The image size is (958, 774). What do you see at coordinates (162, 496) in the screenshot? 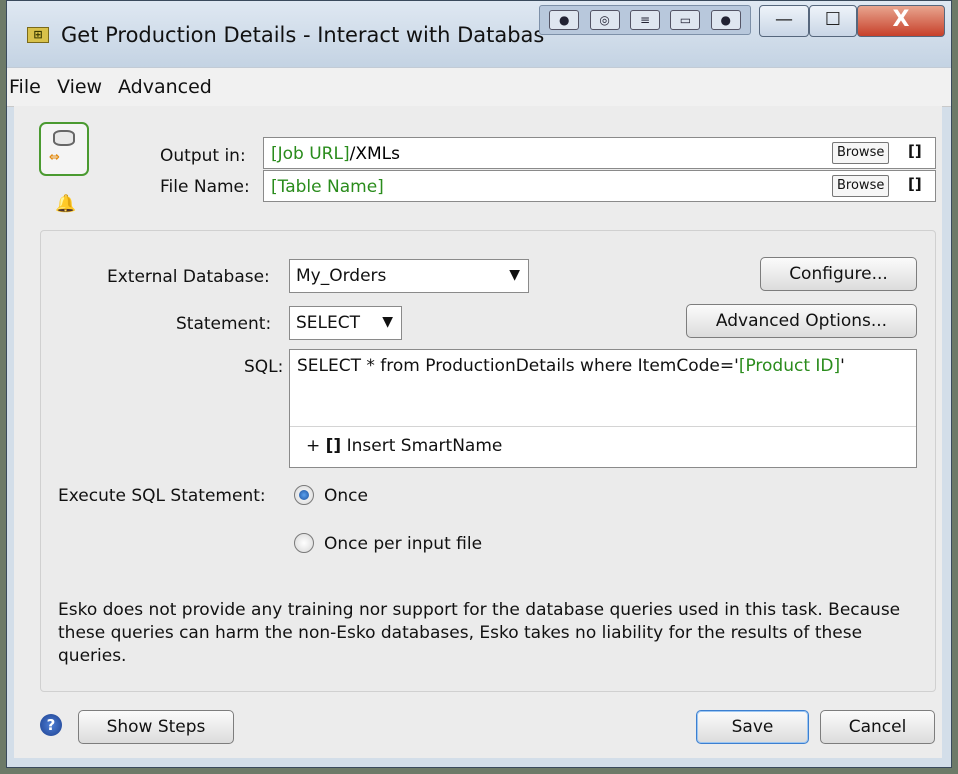
I see `execute-sql-label: Execute SQL Statement:` at bounding box center [162, 496].